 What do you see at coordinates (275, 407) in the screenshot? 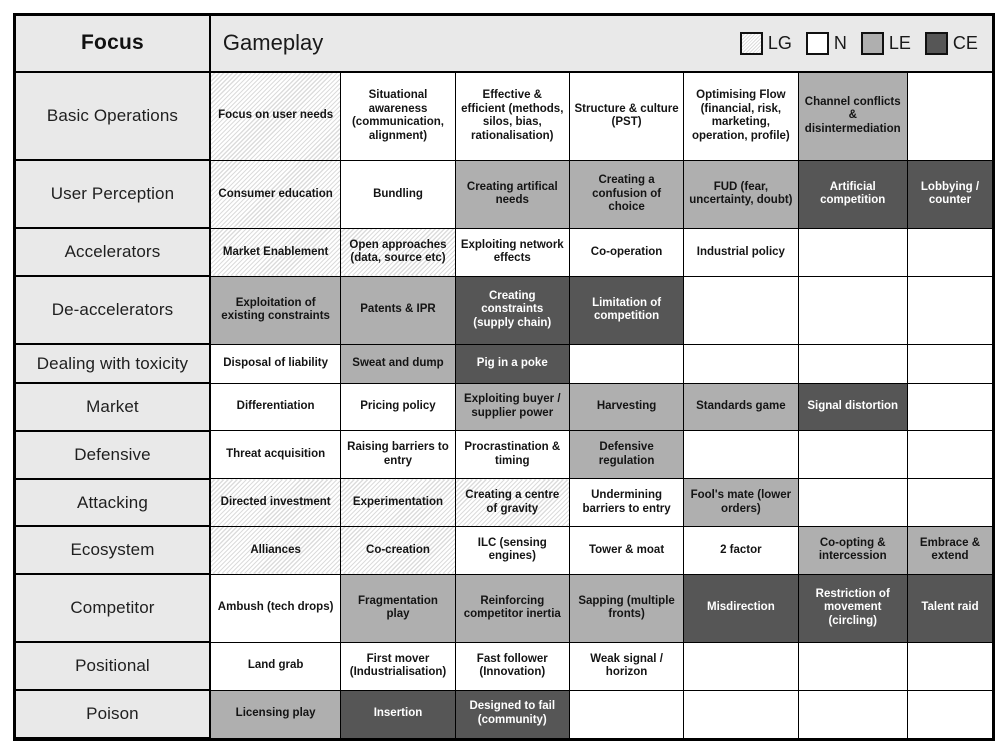
I see `matrix-cell: Differentiation` at bounding box center [275, 407].